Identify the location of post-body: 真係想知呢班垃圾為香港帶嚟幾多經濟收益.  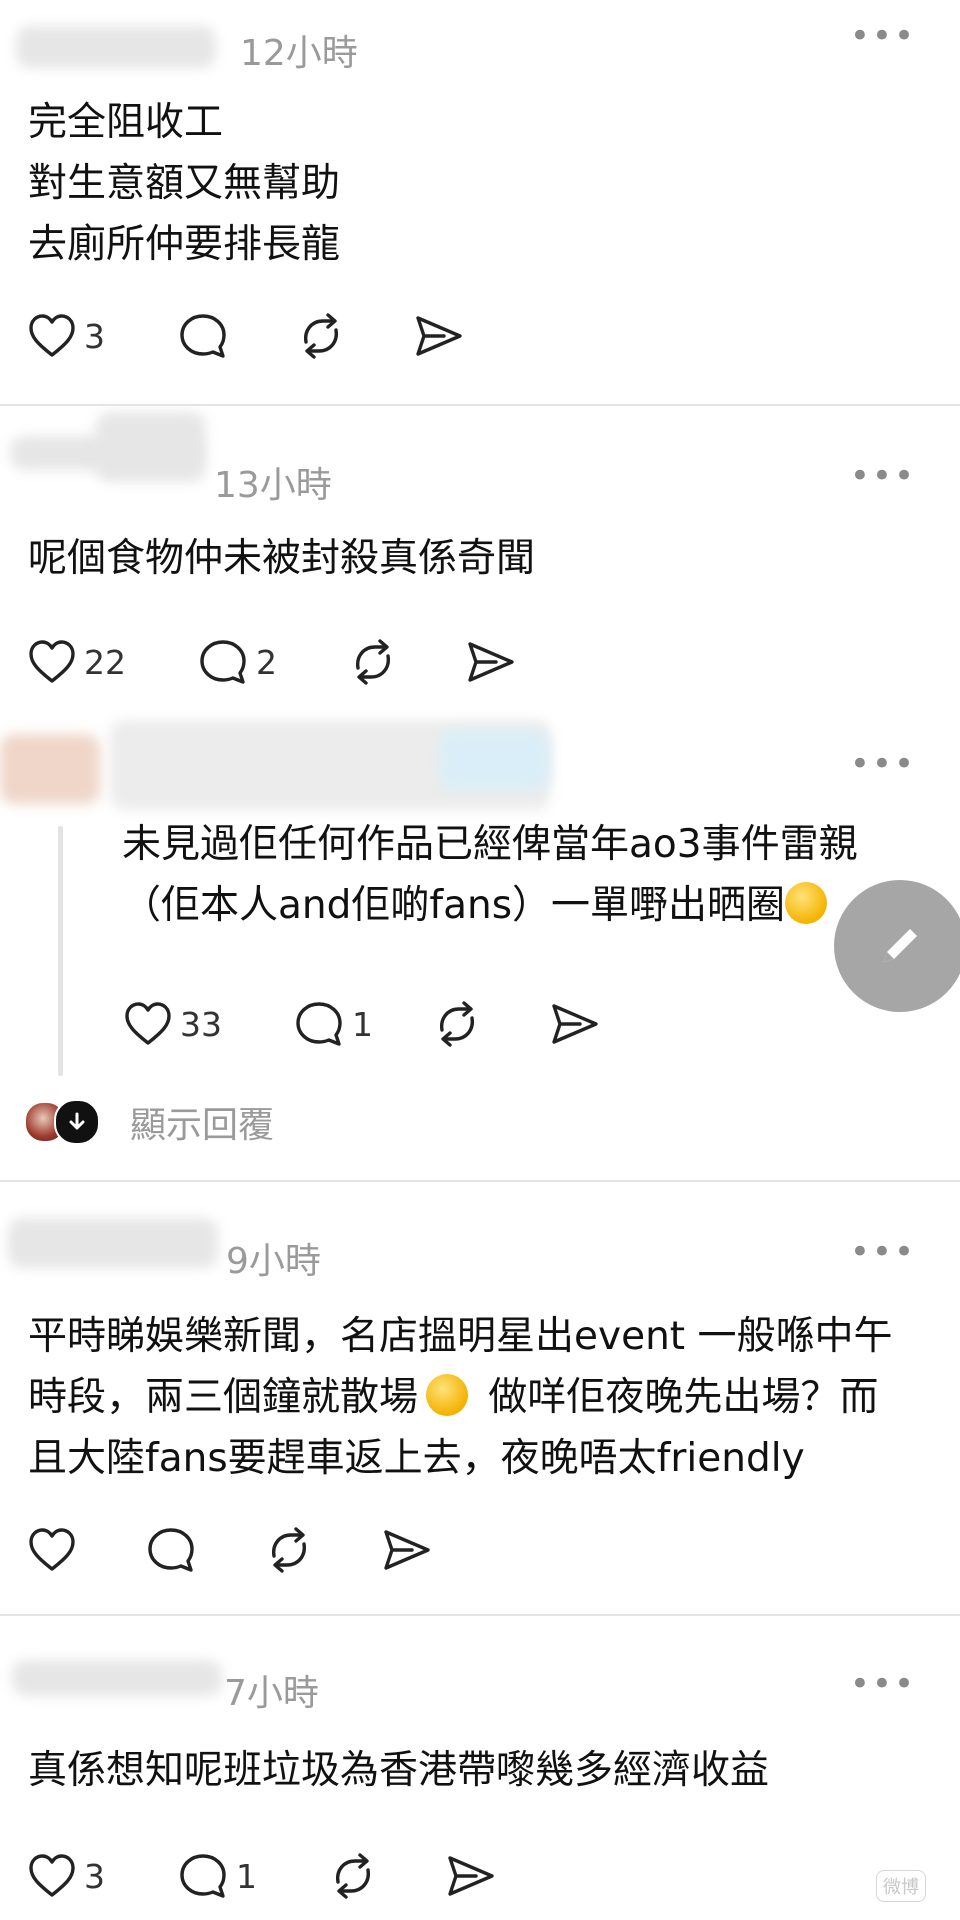
(399, 1770).